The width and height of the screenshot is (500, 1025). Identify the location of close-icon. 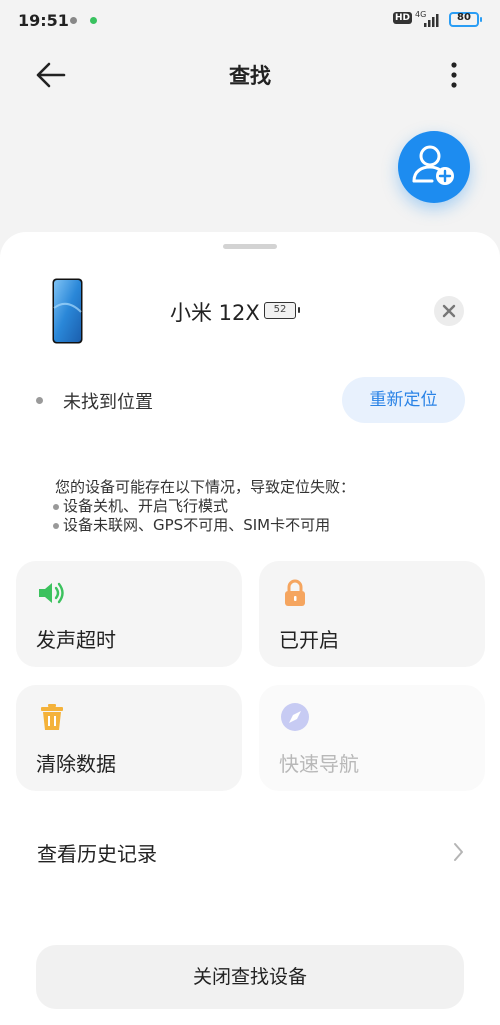
(449, 311).